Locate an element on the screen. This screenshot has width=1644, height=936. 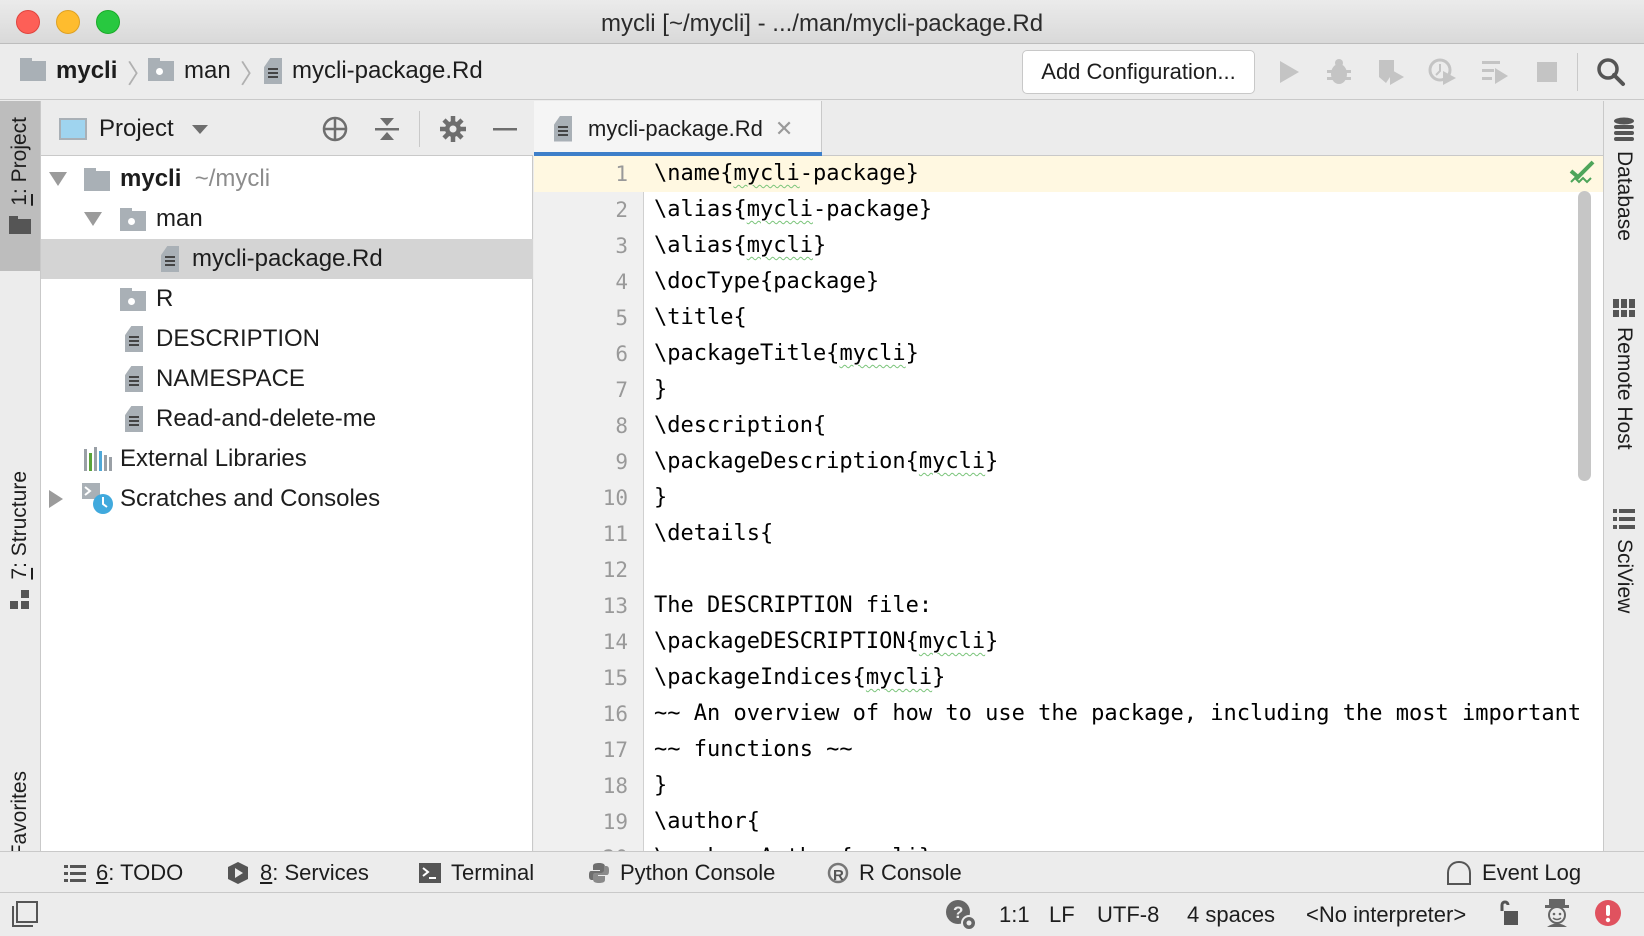
line-numbers: 1234567891011121314151617181920 is located at coordinates (589, 513).